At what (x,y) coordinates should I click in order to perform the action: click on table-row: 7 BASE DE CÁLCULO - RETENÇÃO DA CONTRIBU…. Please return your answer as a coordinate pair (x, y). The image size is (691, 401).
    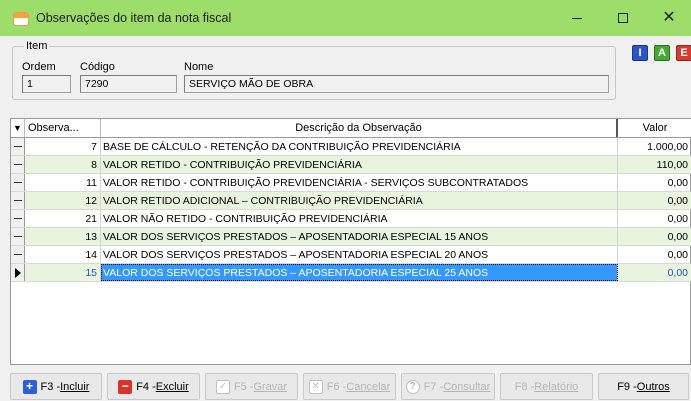
    Looking at the image, I should click on (351, 147).